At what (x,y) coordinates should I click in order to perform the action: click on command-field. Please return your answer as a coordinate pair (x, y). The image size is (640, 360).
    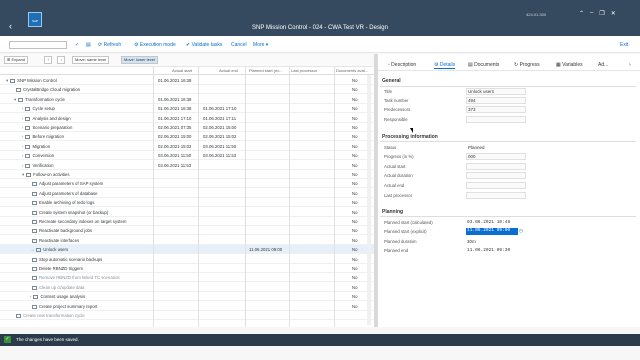
    Looking at the image, I should click on (38, 45).